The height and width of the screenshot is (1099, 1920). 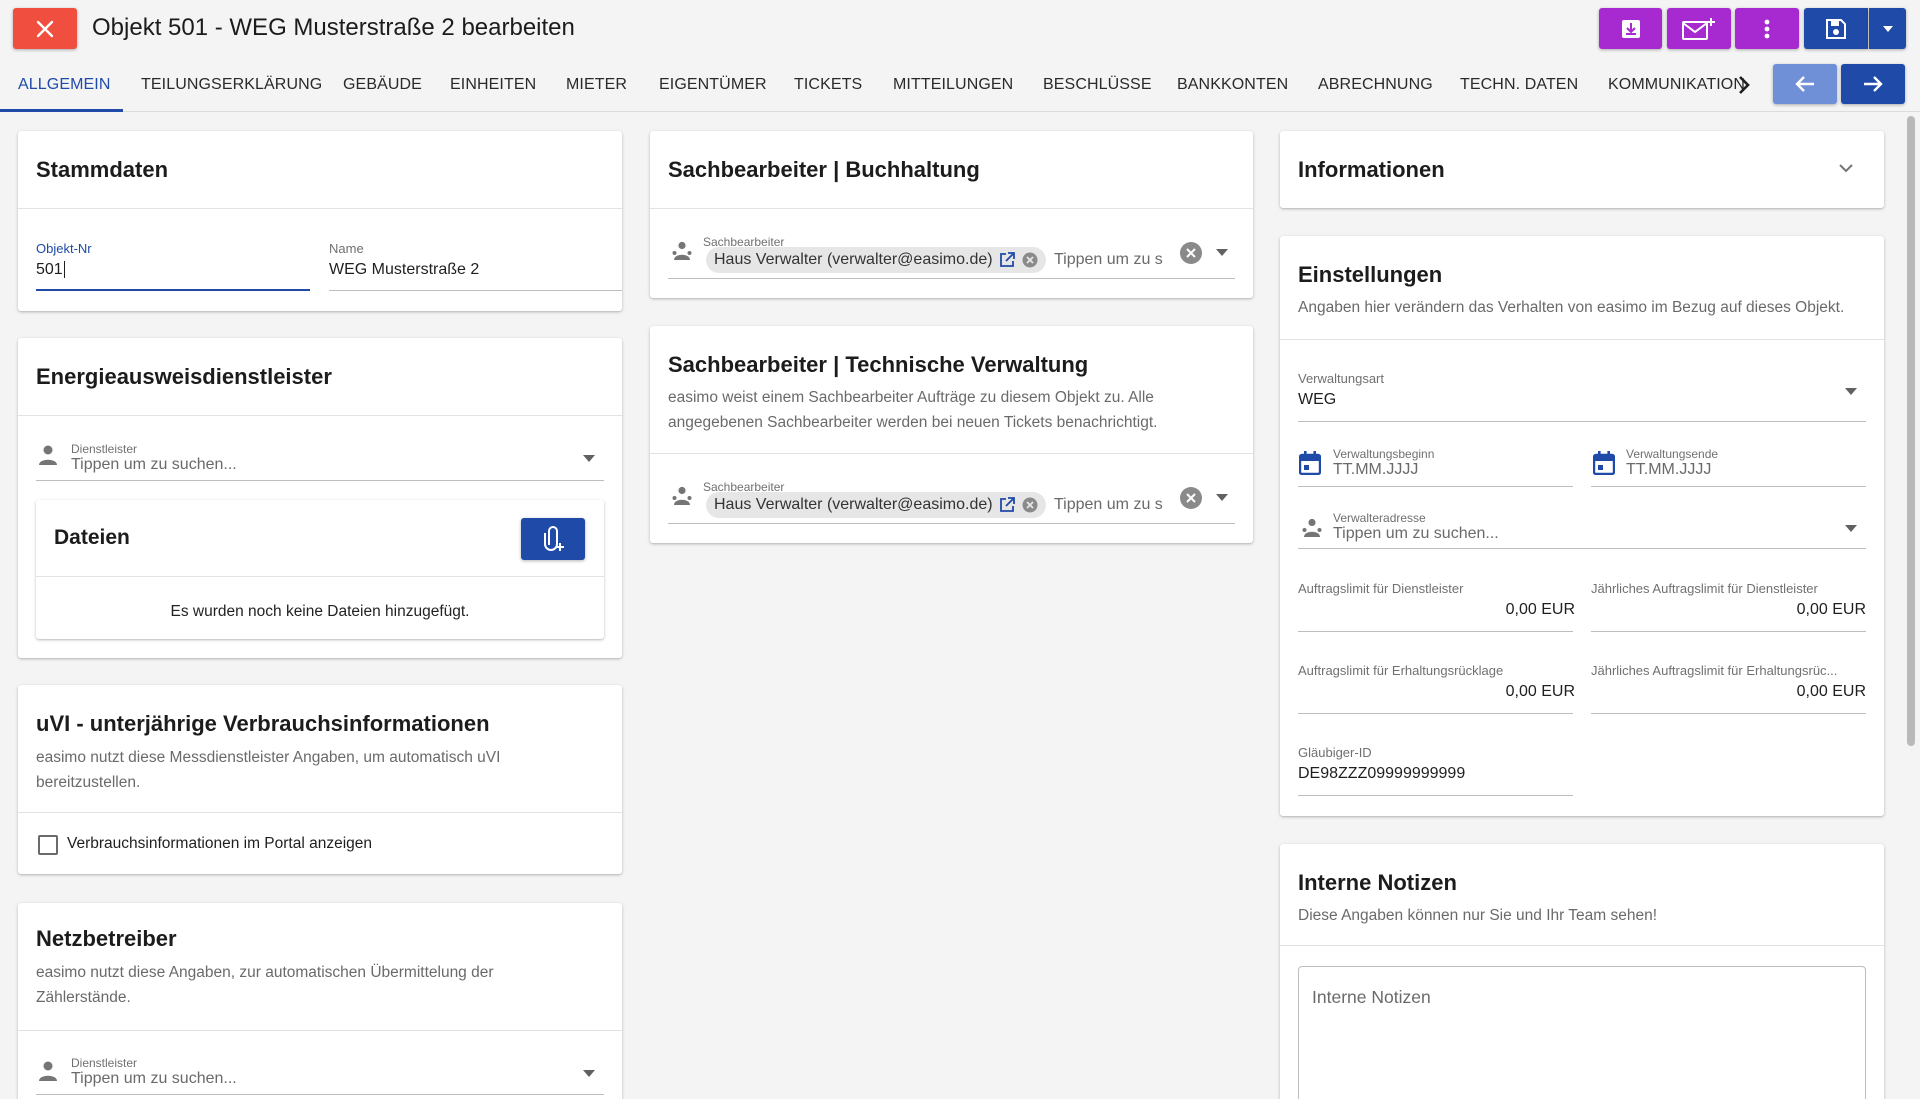 I want to click on verwaltungsbeginn-underline, so click(x=1435, y=486).